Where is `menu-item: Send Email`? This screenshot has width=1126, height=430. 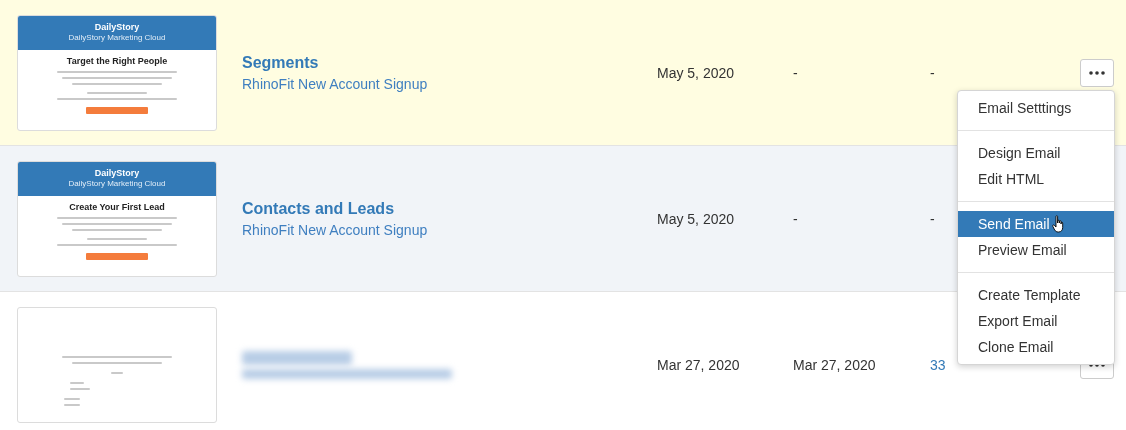 menu-item: Send Email is located at coordinates (1036, 224).